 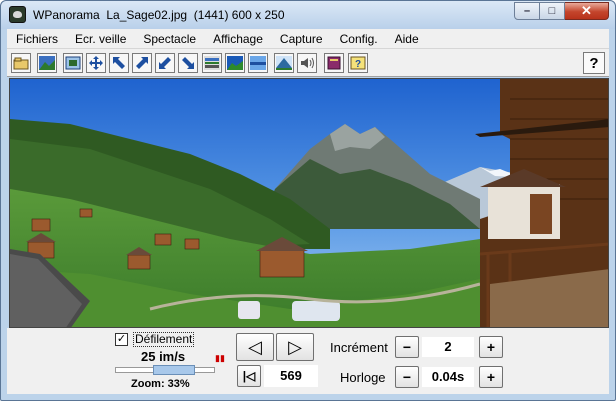 I want to click on previous-button: ◁, so click(x=255, y=347).